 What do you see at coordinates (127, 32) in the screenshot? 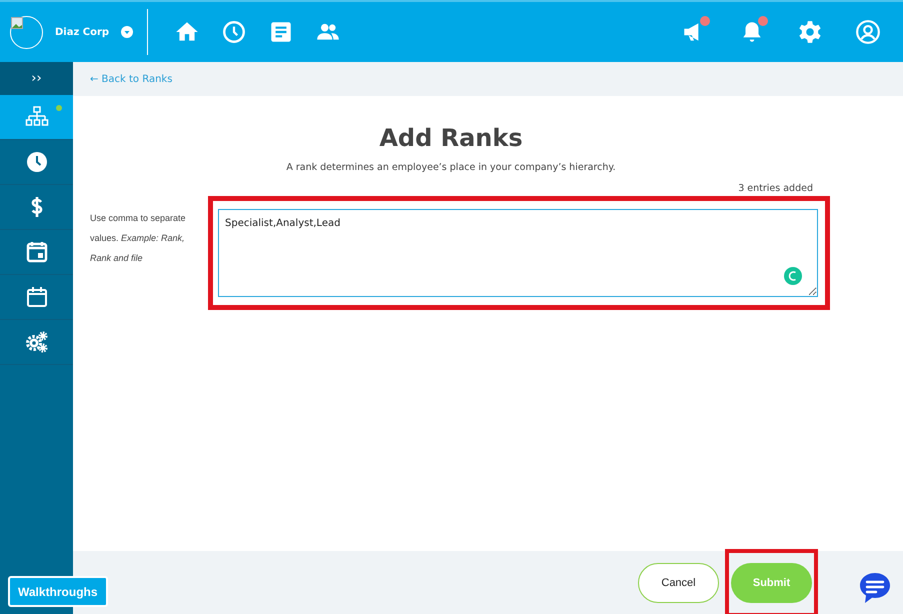
I see `caret-icon` at bounding box center [127, 32].